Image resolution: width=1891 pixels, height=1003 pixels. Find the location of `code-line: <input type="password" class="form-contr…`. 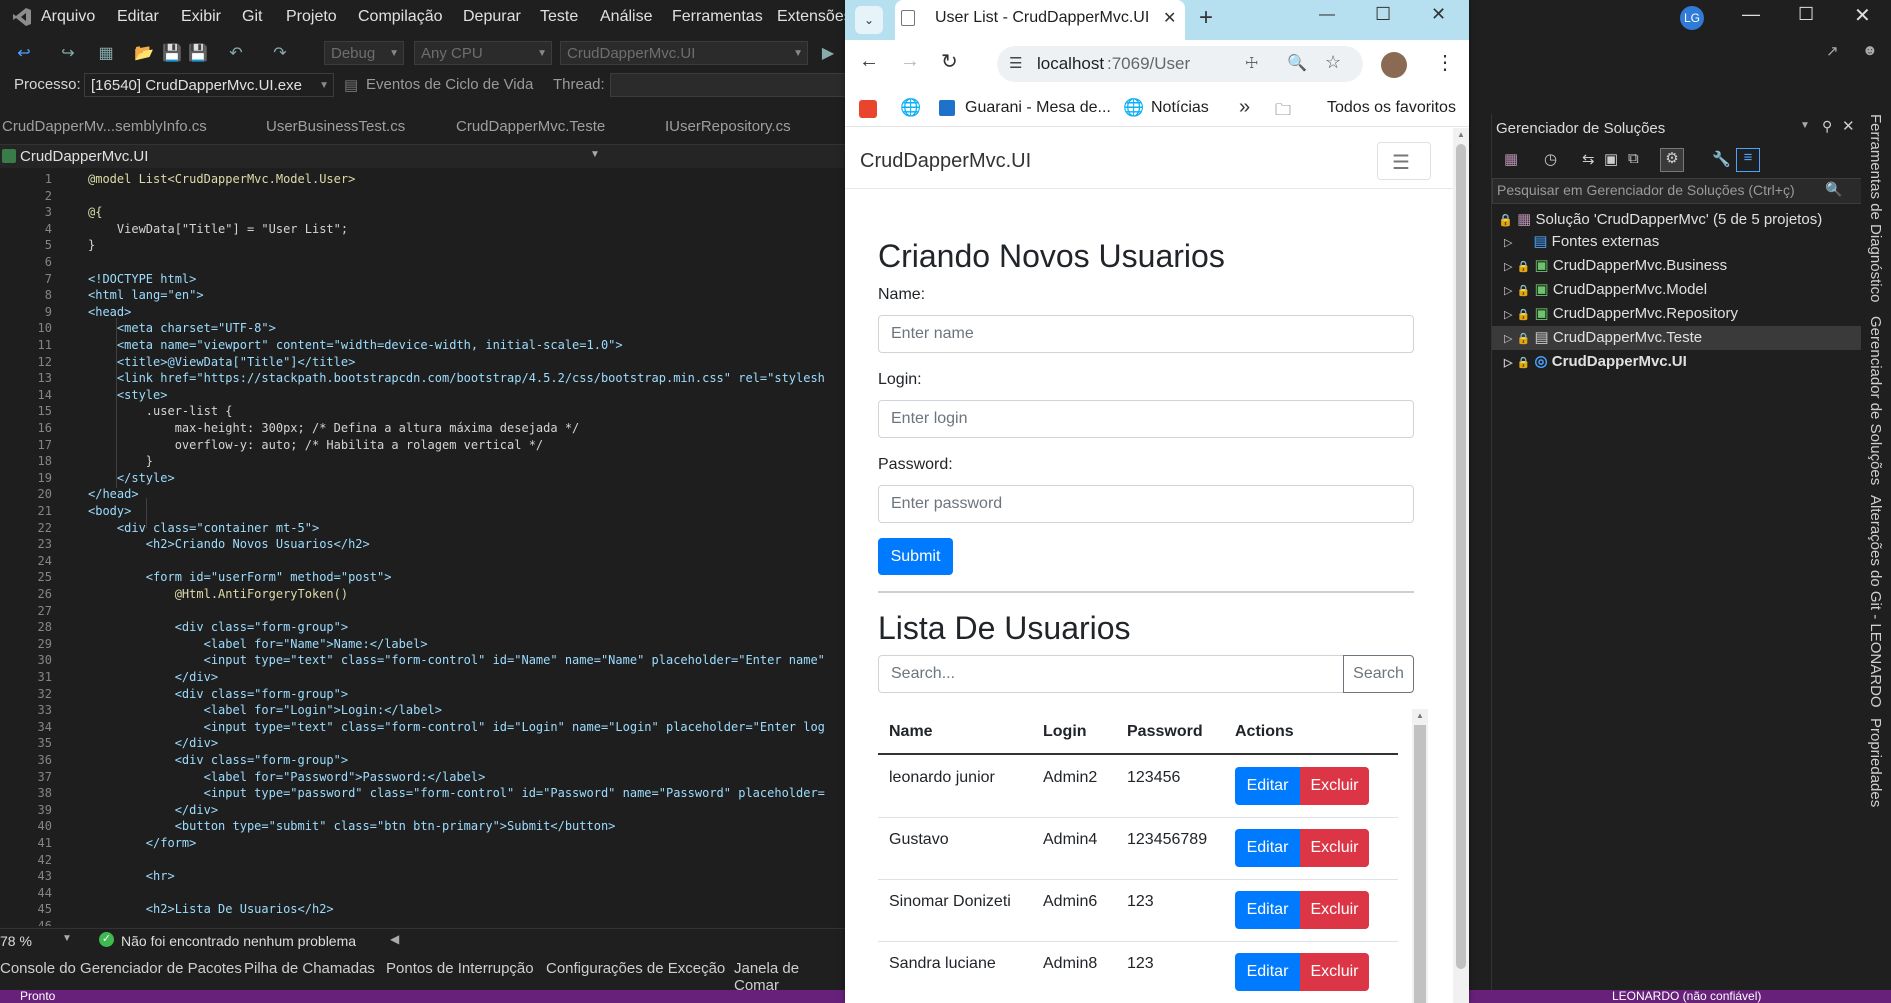

code-line: <input type="password" class="form-contr… is located at coordinates (456, 793).